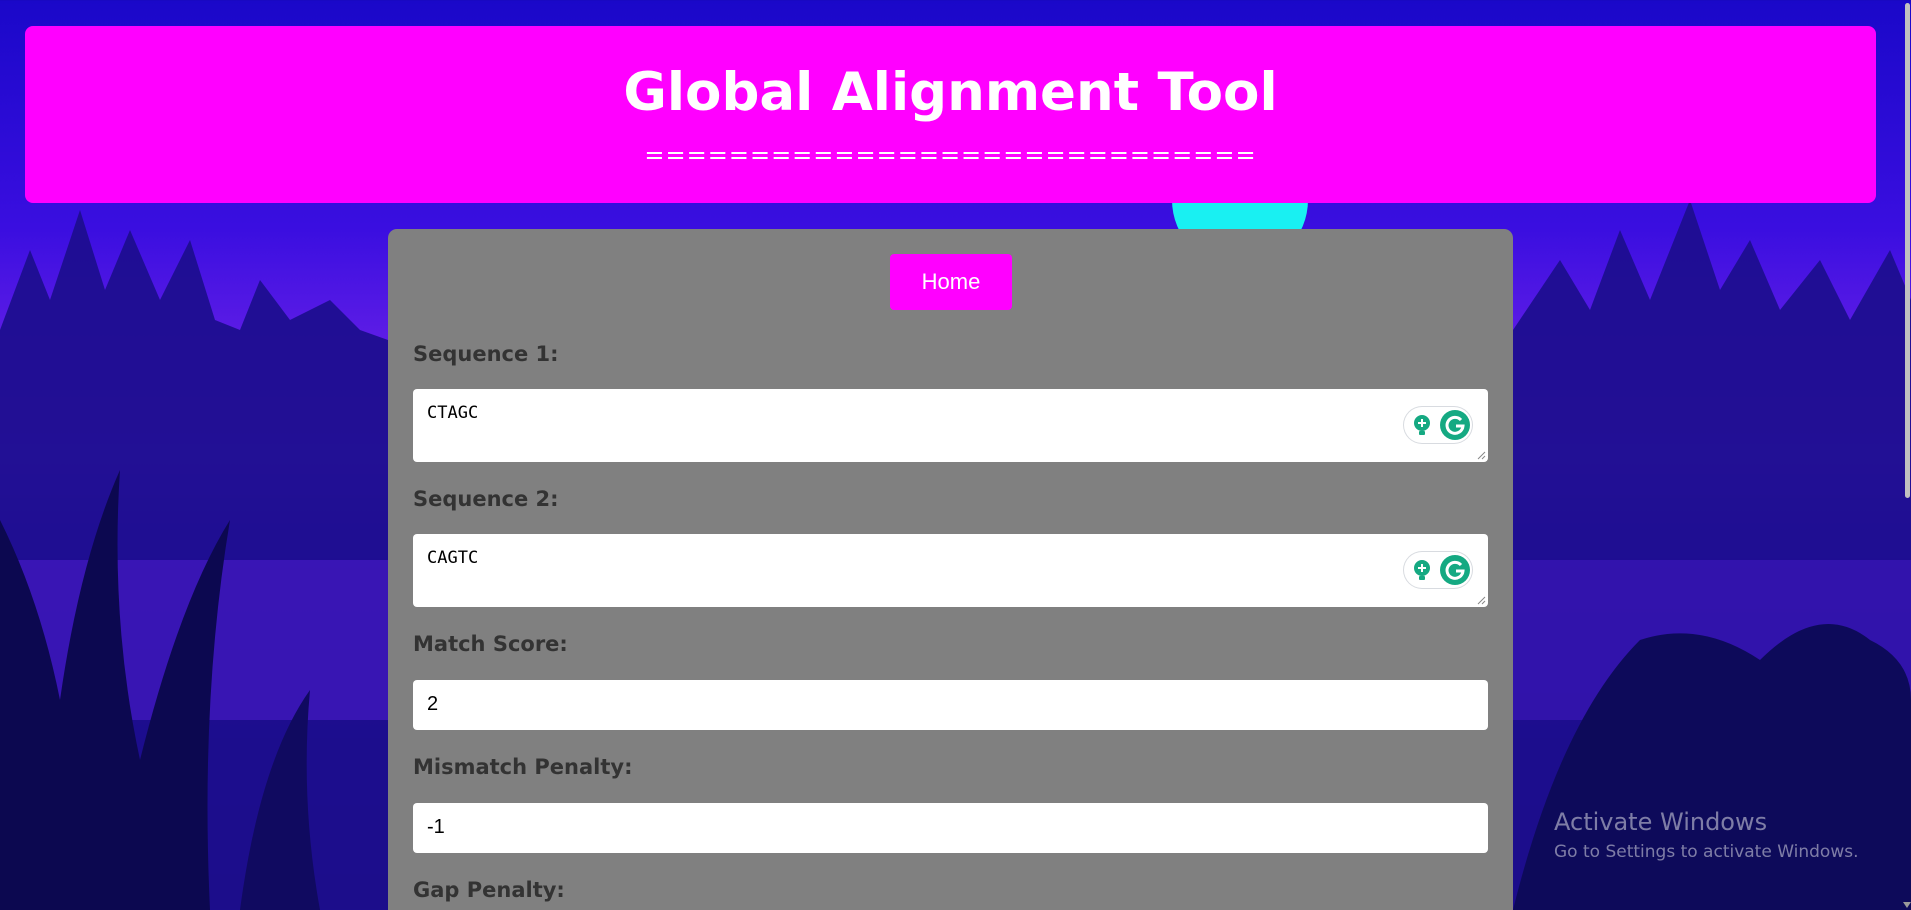  I want to click on mismatch-penalty-input: -1, so click(950, 828).